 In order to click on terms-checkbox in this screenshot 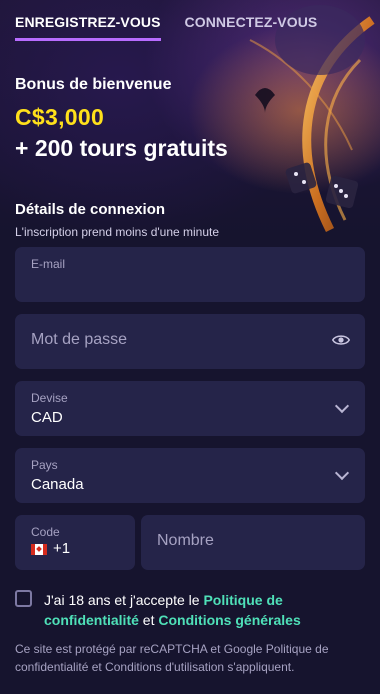, I will do `click(23, 598)`.